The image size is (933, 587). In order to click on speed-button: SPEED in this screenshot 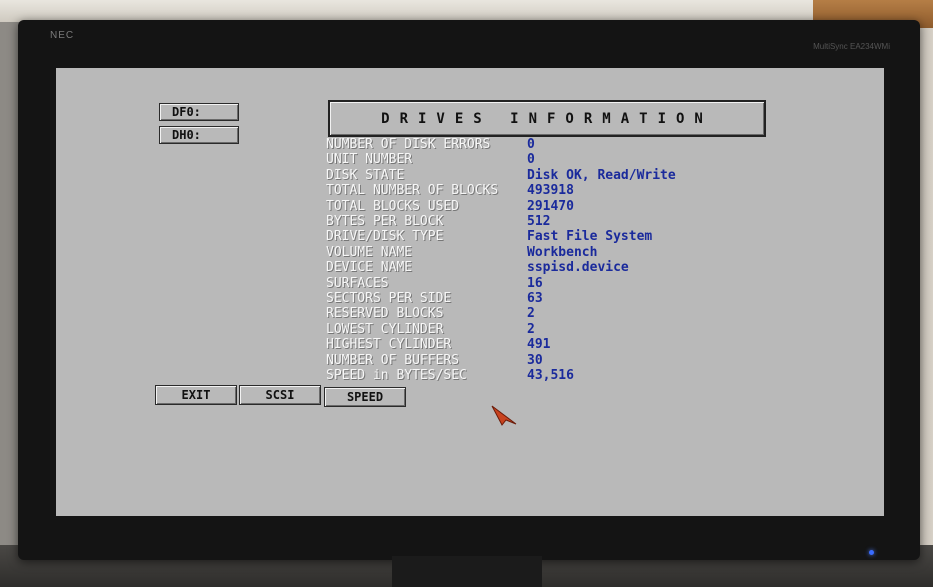, I will do `click(365, 397)`.